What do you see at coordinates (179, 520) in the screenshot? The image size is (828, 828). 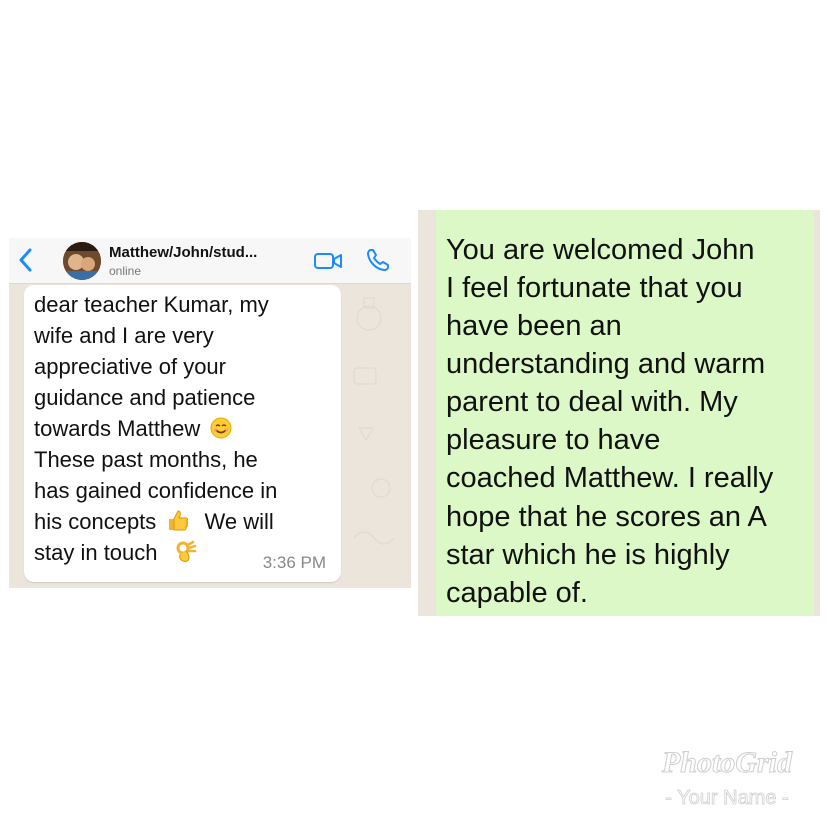 I see `thumbs-up-emoji-icon` at bounding box center [179, 520].